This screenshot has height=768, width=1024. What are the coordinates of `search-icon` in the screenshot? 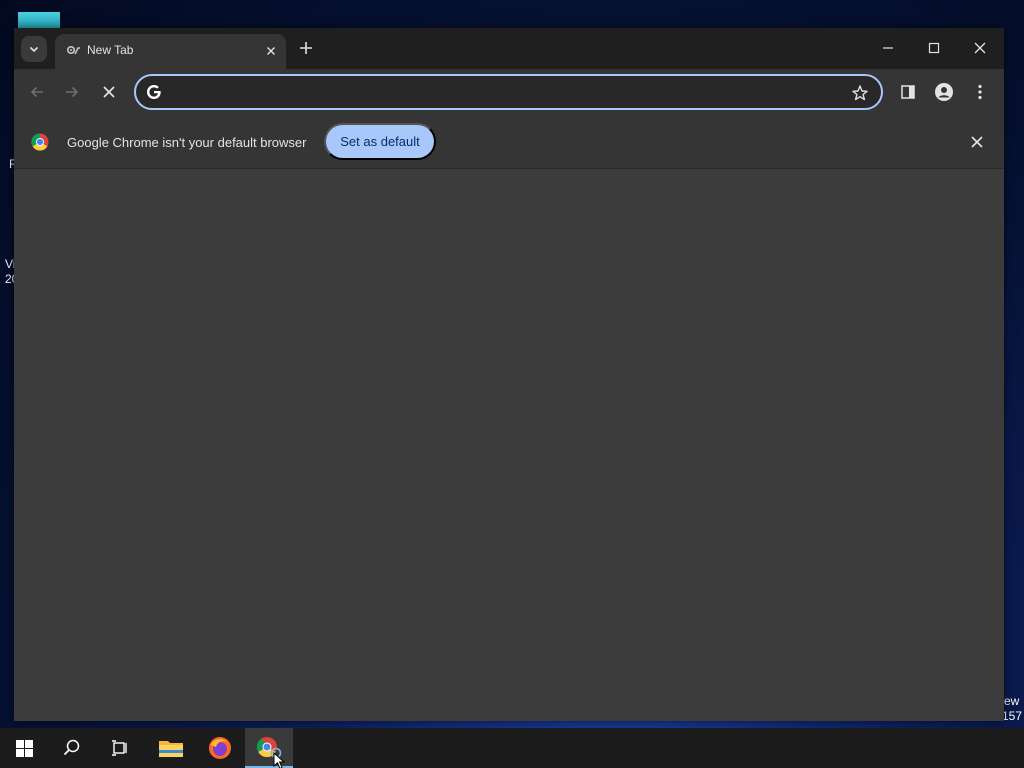 It's located at (71, 747).